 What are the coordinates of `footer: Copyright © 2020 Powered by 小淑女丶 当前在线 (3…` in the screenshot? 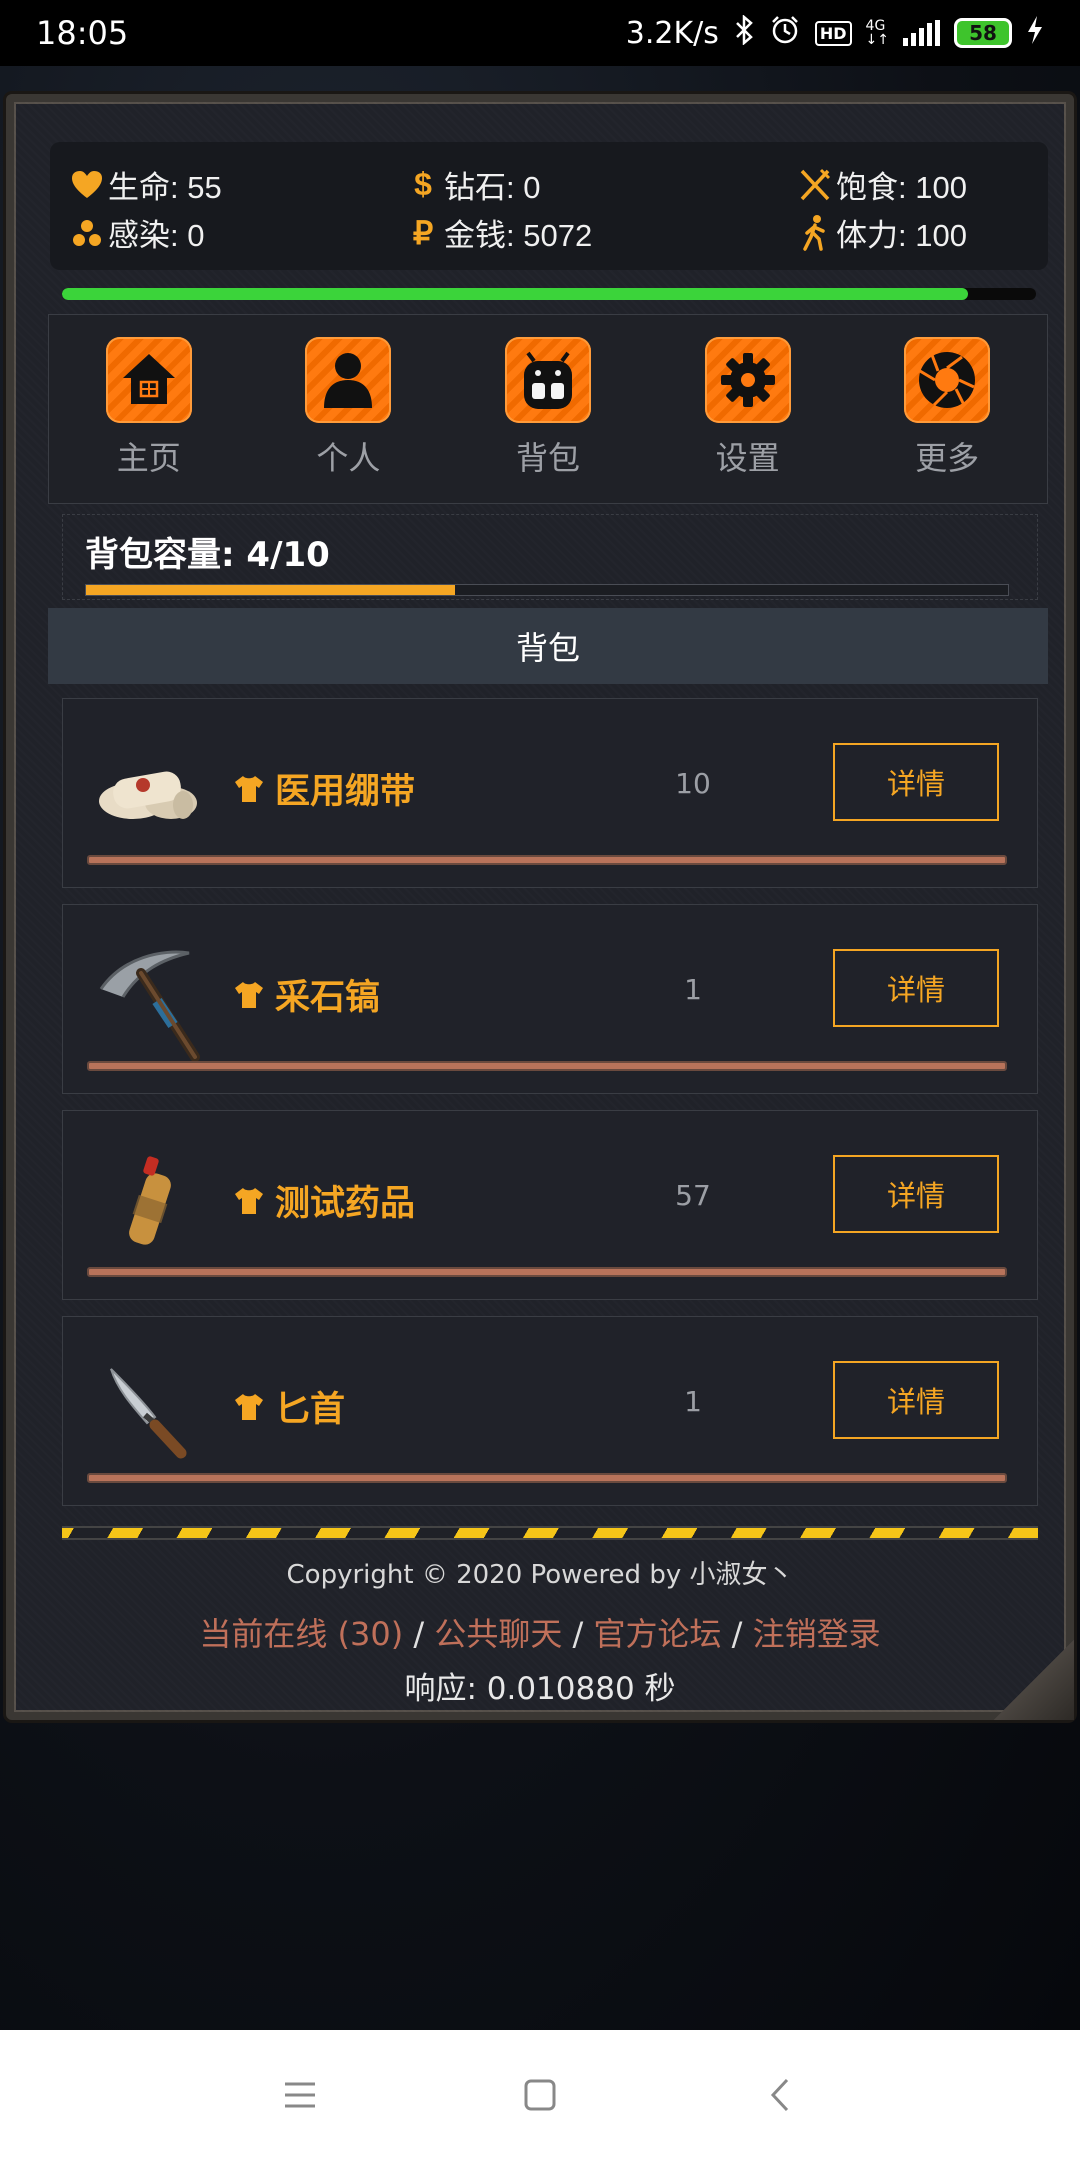 It's located at (540, 1631).